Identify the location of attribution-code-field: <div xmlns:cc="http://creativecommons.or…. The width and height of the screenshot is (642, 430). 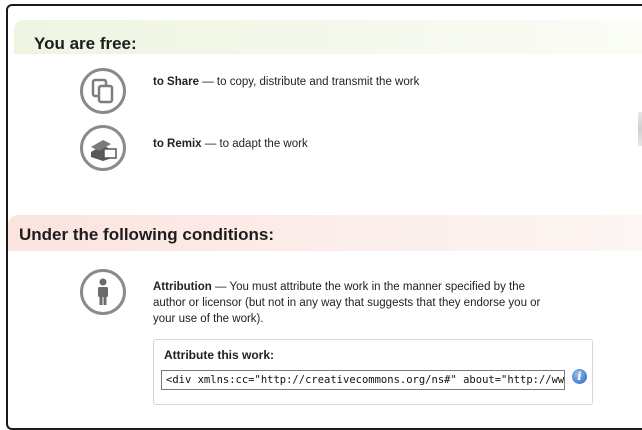
(363, 380).